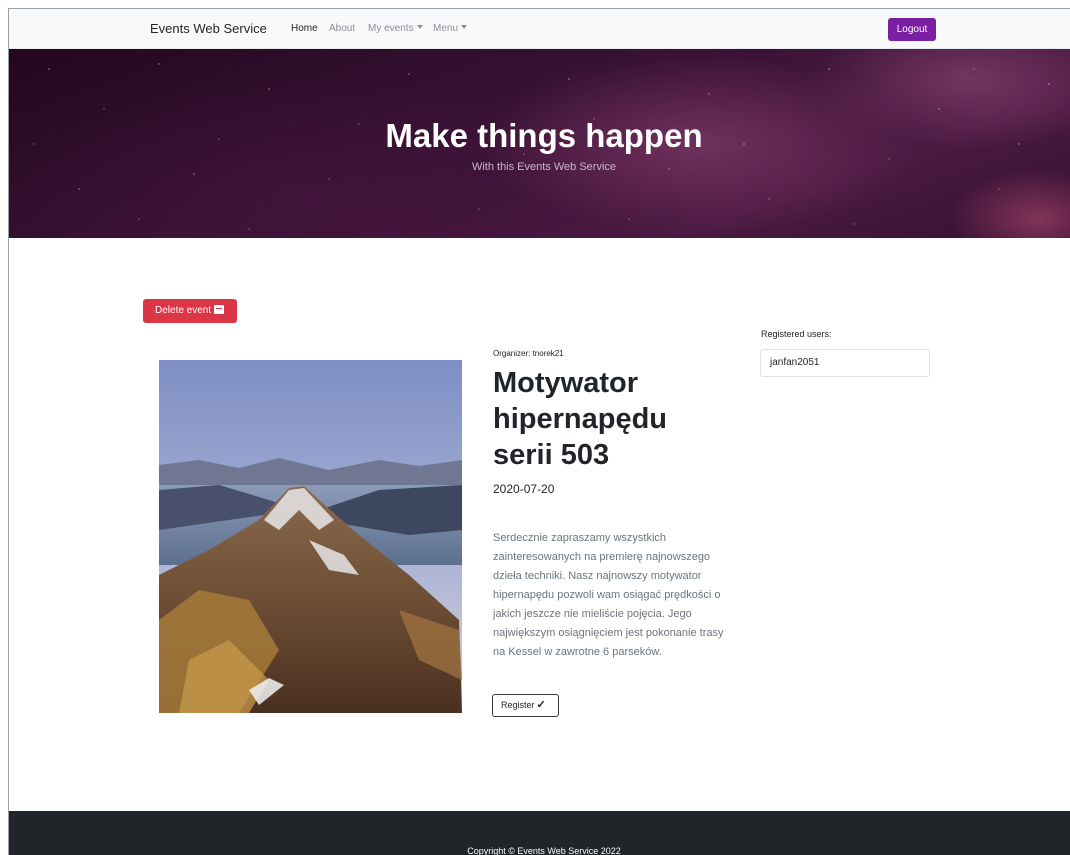  I want to click on footer: Copyright © Events Web Service 2022, so click(539, 833).